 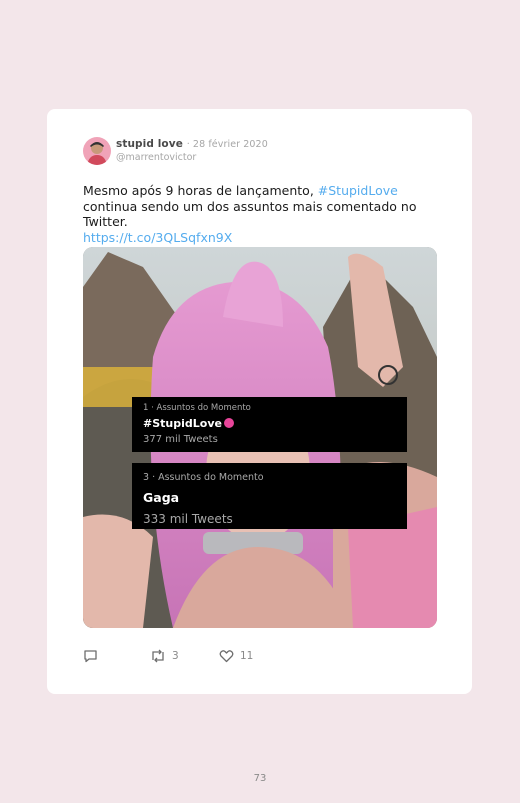 What do you see at coordinates (180, 439) in the screenshot?
I see `trend-count: 377 mil Tweets` at bounding box center [180, 439].